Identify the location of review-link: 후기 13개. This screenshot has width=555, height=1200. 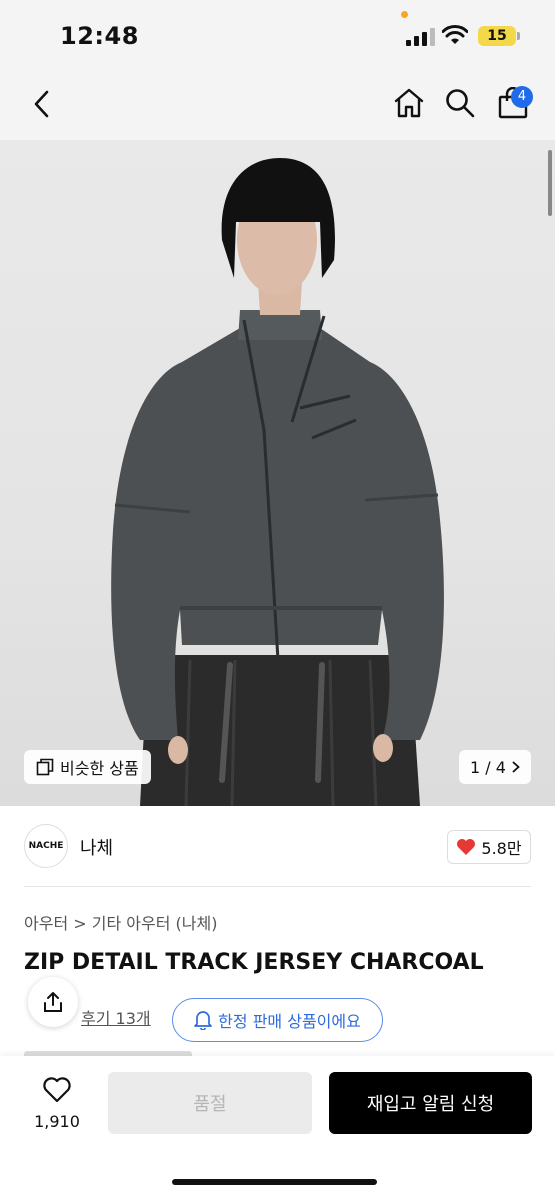
(116, 1017).